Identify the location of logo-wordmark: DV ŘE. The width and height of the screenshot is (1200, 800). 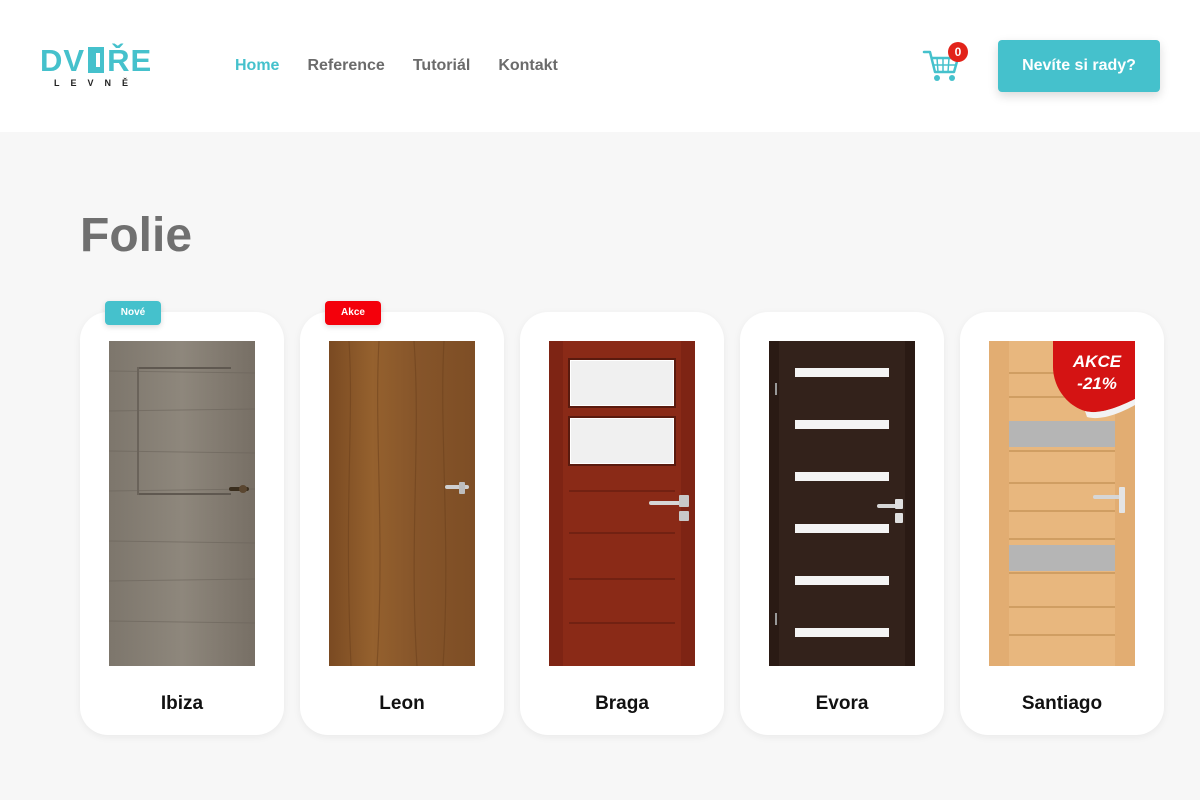
(96, 60).